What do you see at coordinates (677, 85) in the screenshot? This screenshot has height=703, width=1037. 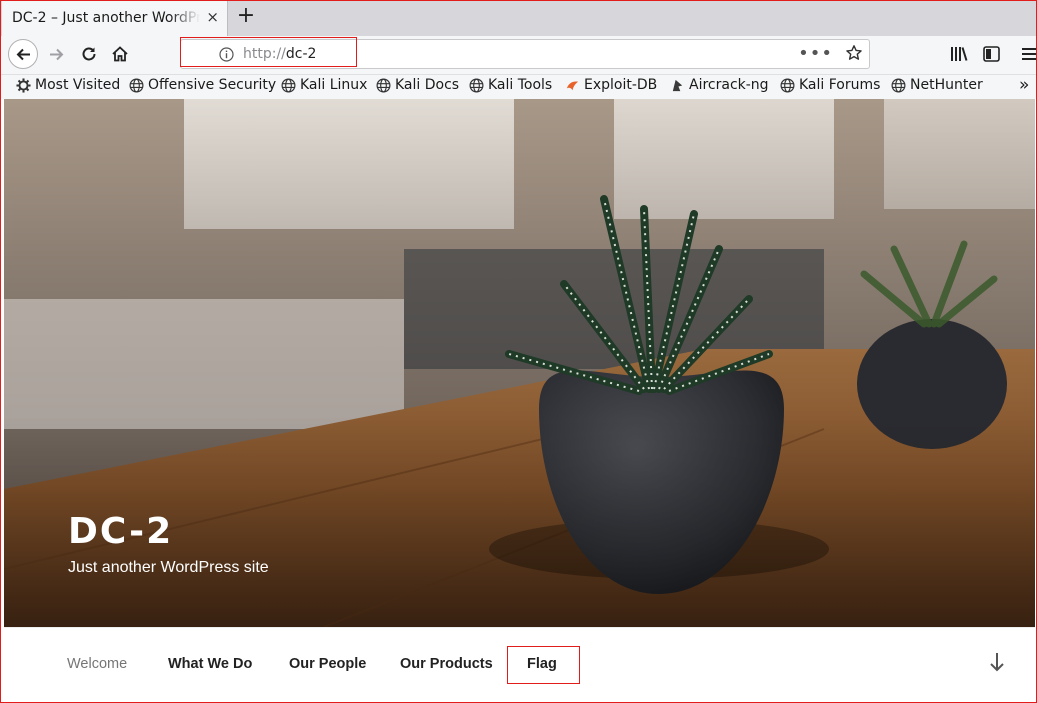 I see `aircrack-icon` at bounding box center [677, 85].